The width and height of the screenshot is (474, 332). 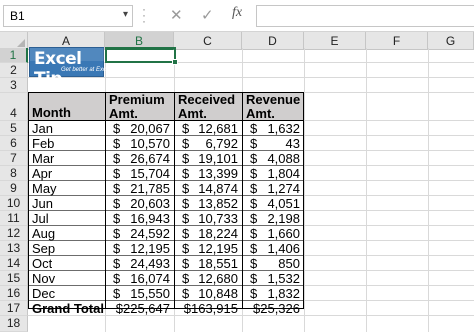 What do you see at coordinates (280, 248) in the screenshot?
I see `revenue-value-cell: 1,406` at bounding box center [280, 248].